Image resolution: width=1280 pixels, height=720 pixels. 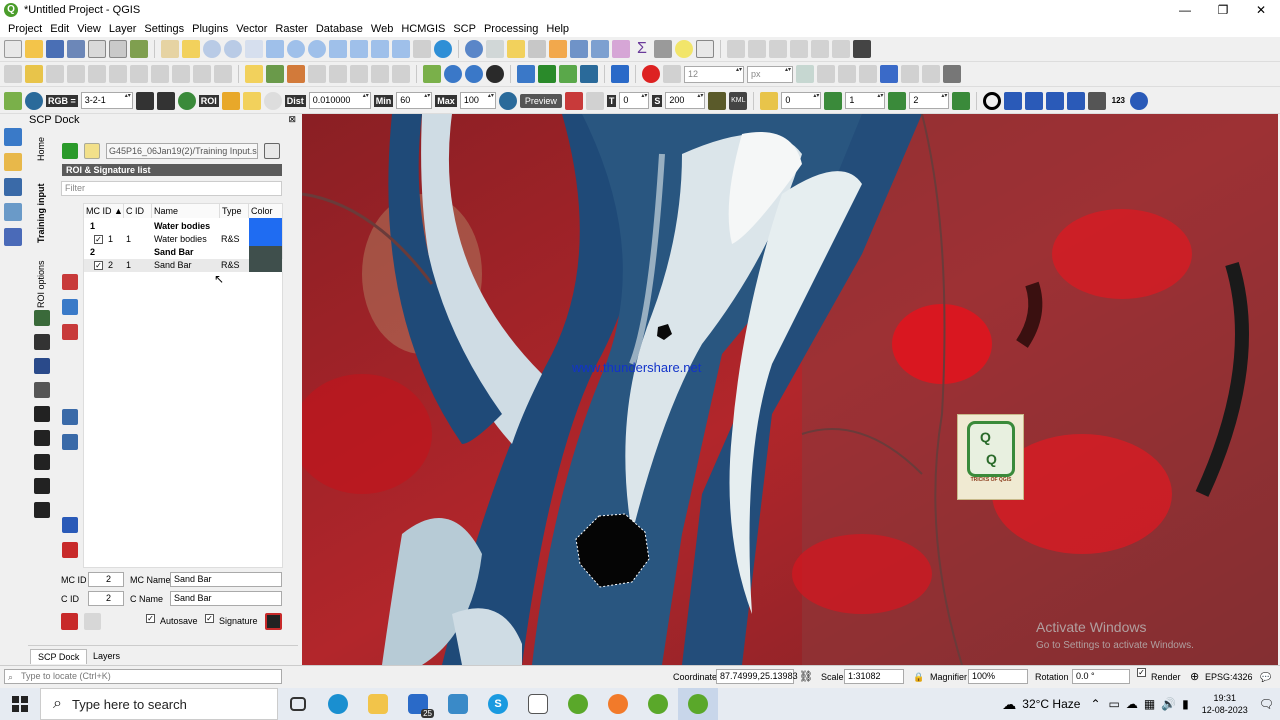 I want to click on dock-close-icon: ⊠, so click(x=292, y=119).